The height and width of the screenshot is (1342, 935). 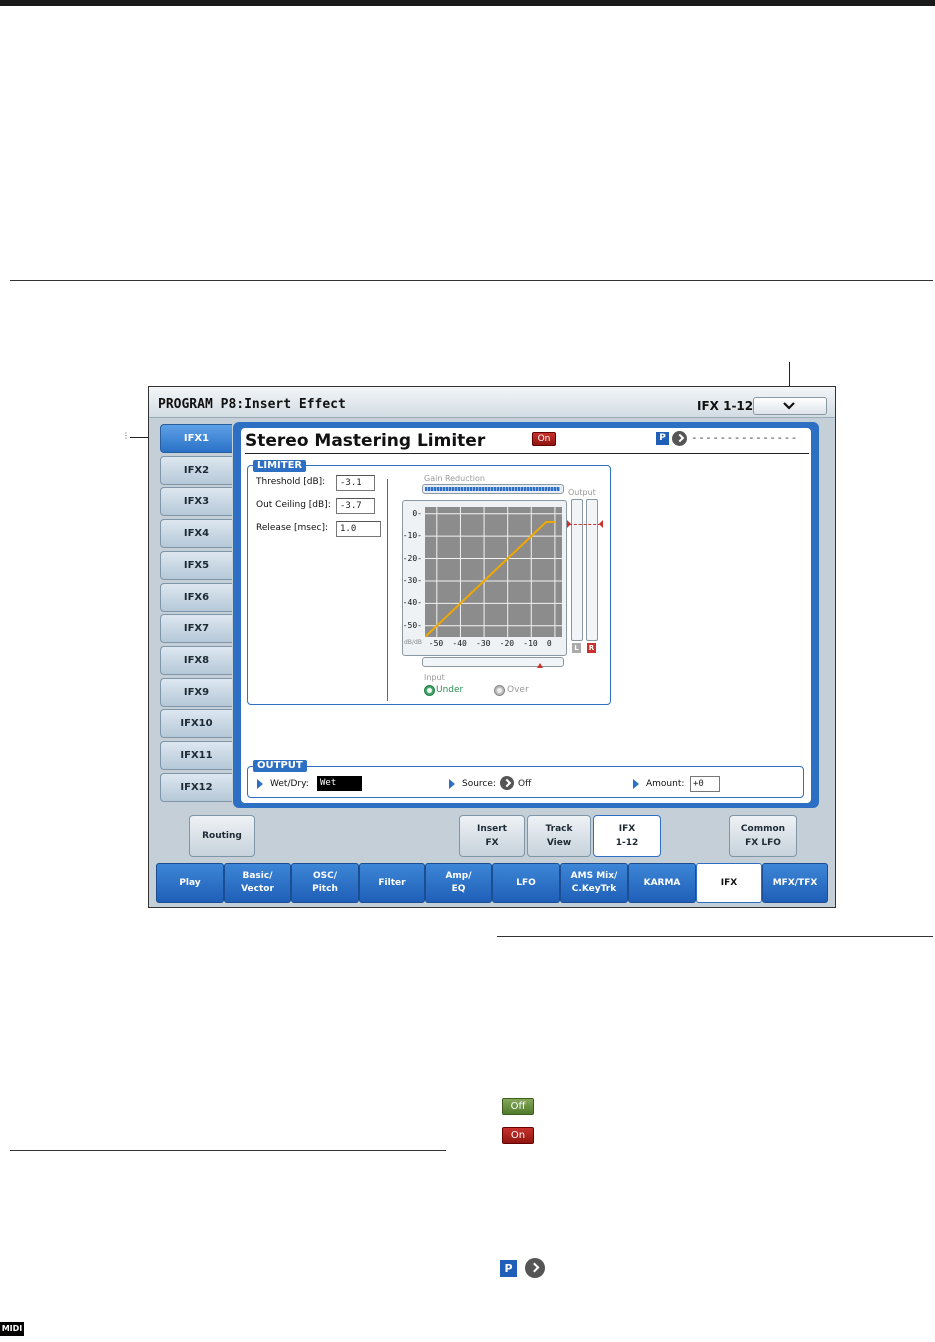 What do you see at coordinates (412, 603) in the screenshot?
I see `graph-y-tick: -40-` at bounding box center [412, 603].